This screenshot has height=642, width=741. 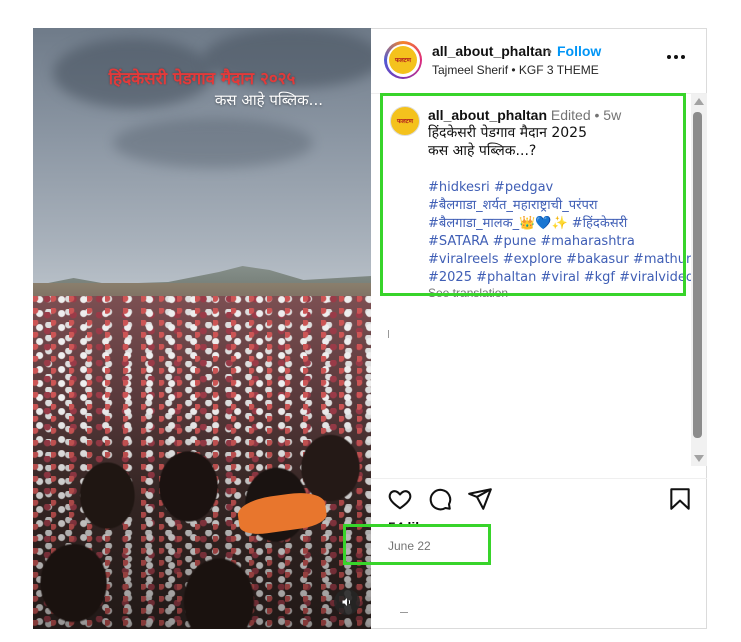 I want to click on like-button, so click(x=400, y=499).